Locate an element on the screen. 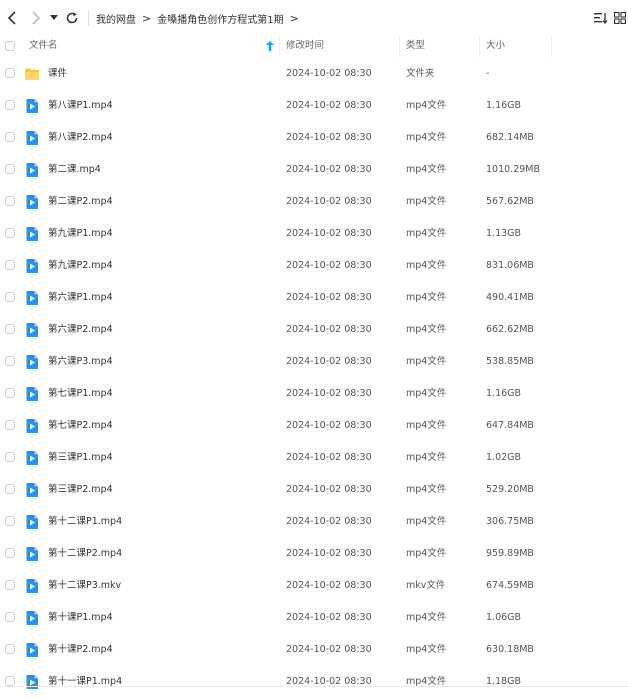  grid-view-icon is located at coordinates (620, 18).